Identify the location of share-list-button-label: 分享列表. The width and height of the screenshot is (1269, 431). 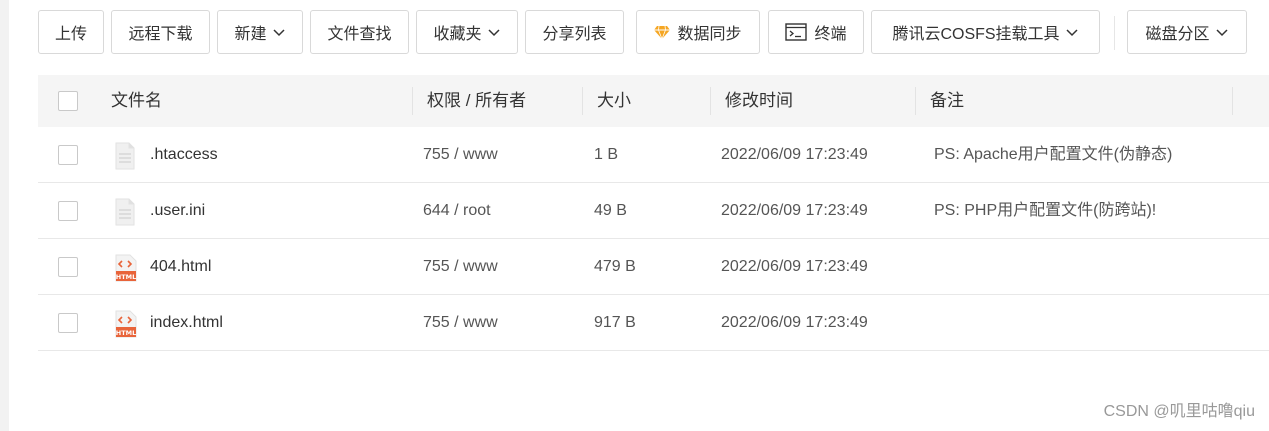
(574, 34).